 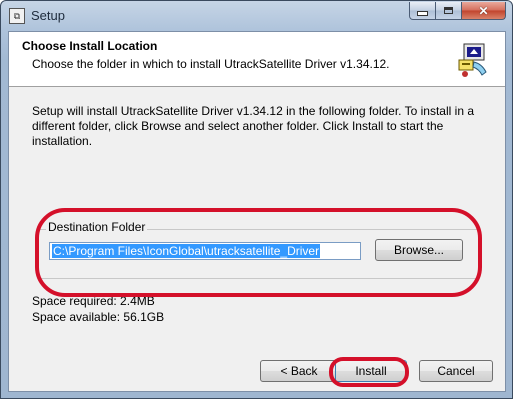 What do you see at coordinates (422, 13) in the screenshot?
I see `minimize-icon` at bounding box center [422, 13].